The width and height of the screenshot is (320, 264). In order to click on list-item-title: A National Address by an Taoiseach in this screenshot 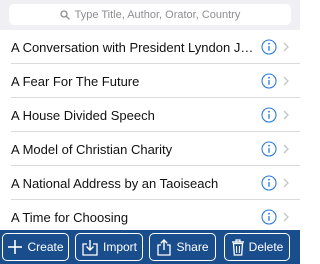, I will do `click(115, 183)`.